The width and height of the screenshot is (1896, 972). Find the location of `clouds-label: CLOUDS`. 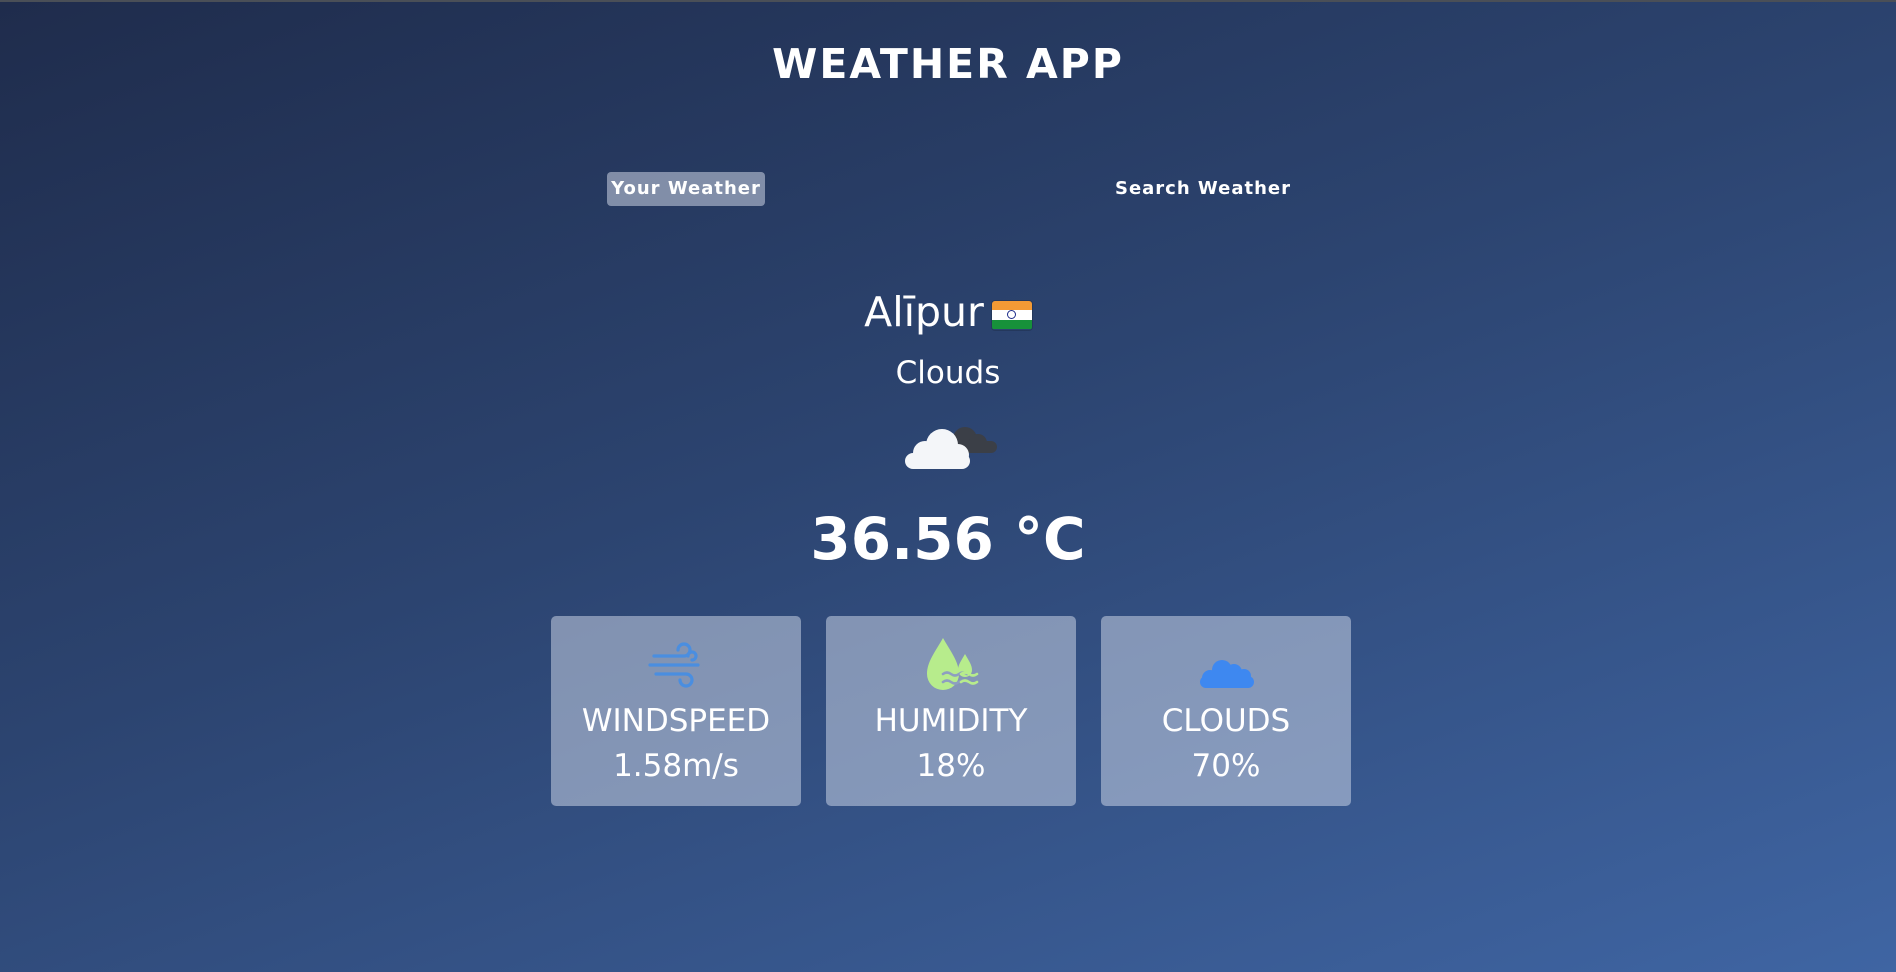

clouds-label: CLOUDS is located at coordinates (1226, 721).